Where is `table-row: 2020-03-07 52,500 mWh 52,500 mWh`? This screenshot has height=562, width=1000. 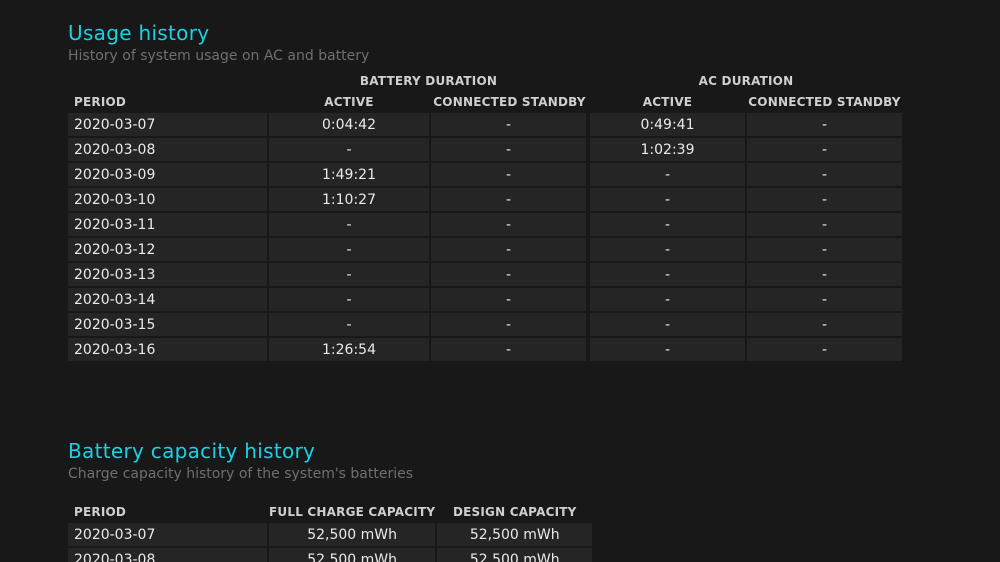
table-row: 2020-03-07 52,500 mWh 52,500 mWh is located at coordinates (330, 534).